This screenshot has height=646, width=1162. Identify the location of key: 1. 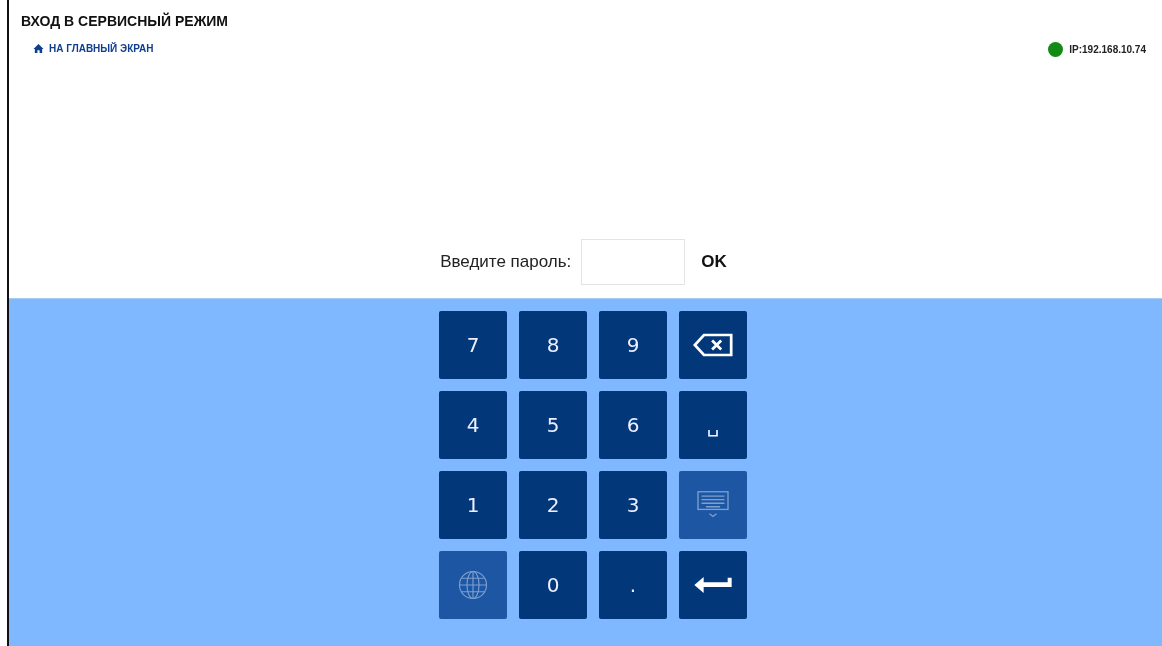
(473, 505).